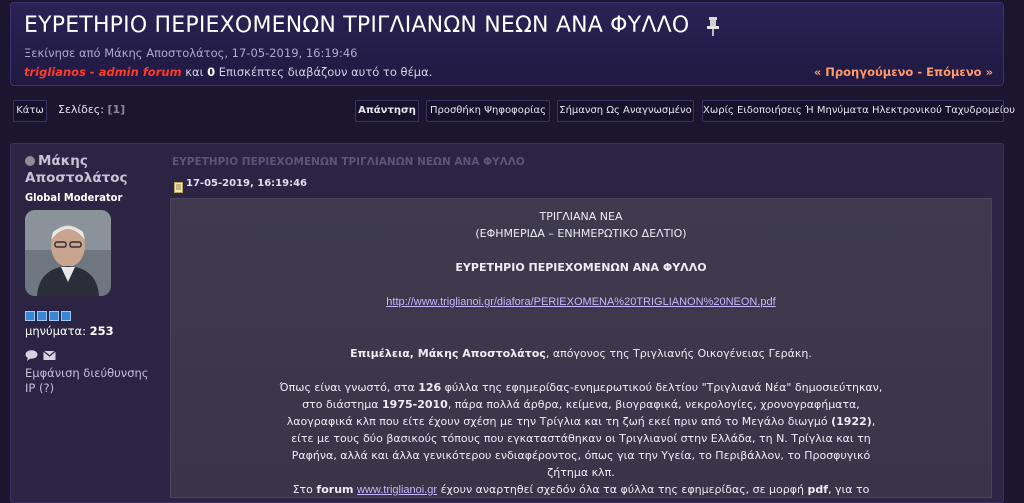 The height and width of the screenshot is (503, 1024). What do you see at coordinates (849, 489) in the screenshot?
I see `body-text: , για το` at bounding box center [849, 489].